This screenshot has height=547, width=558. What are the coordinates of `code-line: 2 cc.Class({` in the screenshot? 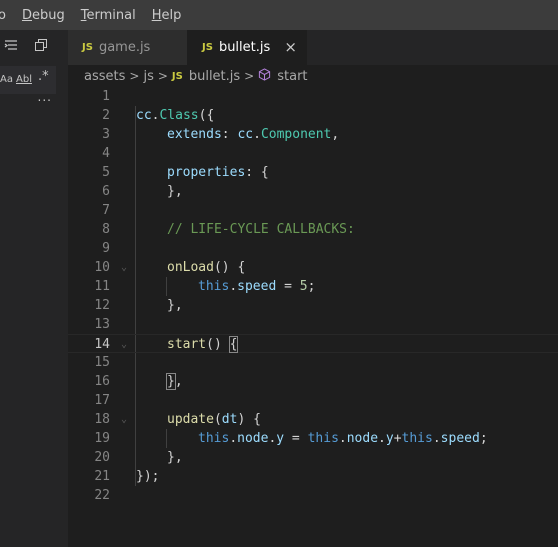 It's located at (158, 115).